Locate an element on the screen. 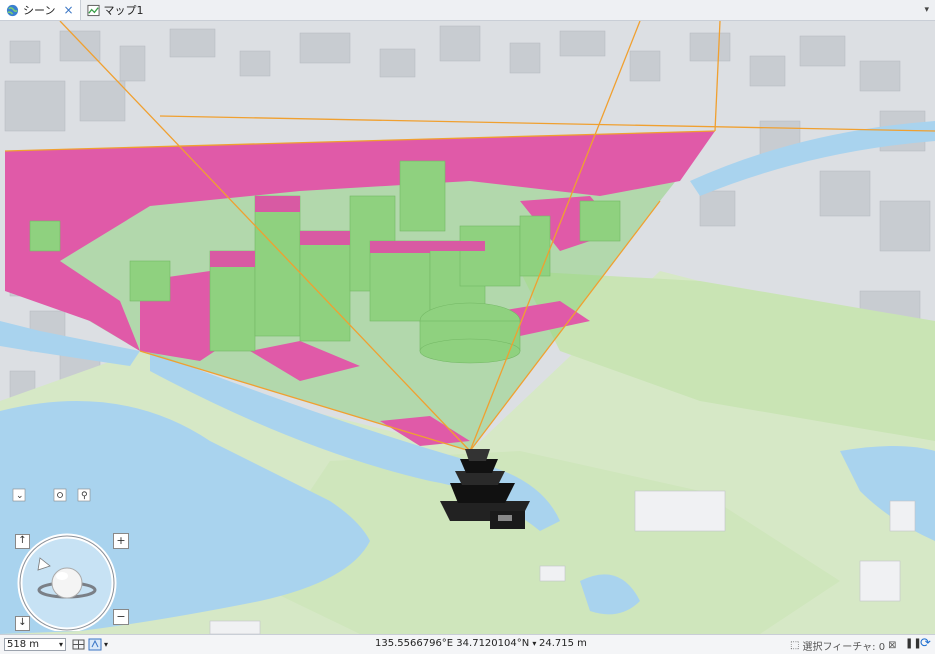 This screenshot has width=935, height=654. scale-dropdown: 518 m ▾ is located at coordinates (35, 644).